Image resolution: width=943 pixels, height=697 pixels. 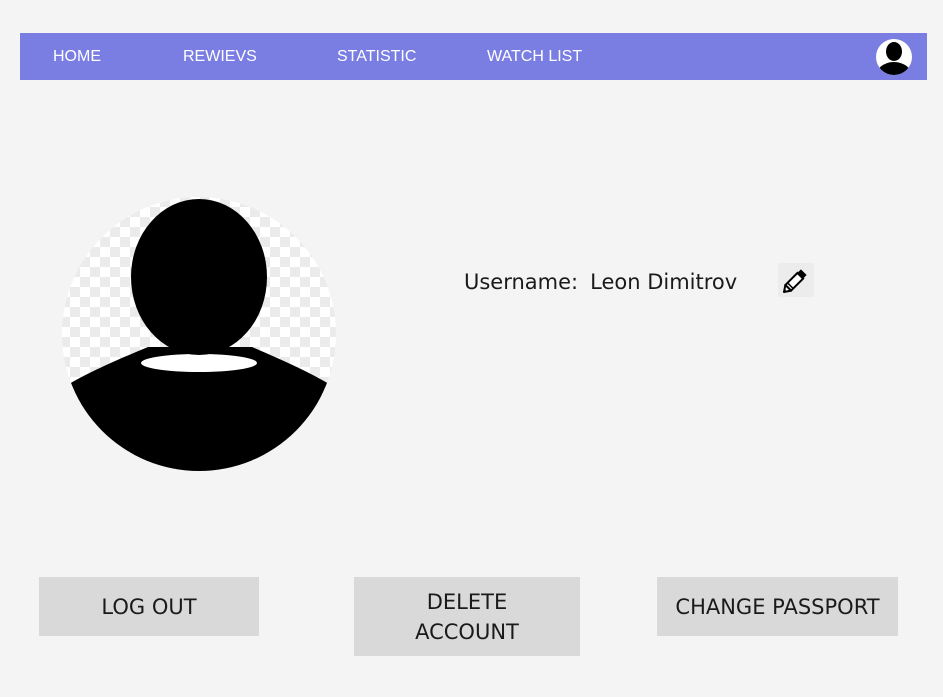 I want to click on nav-watch-list: WATCH LIST, so click(x=534, y=56).